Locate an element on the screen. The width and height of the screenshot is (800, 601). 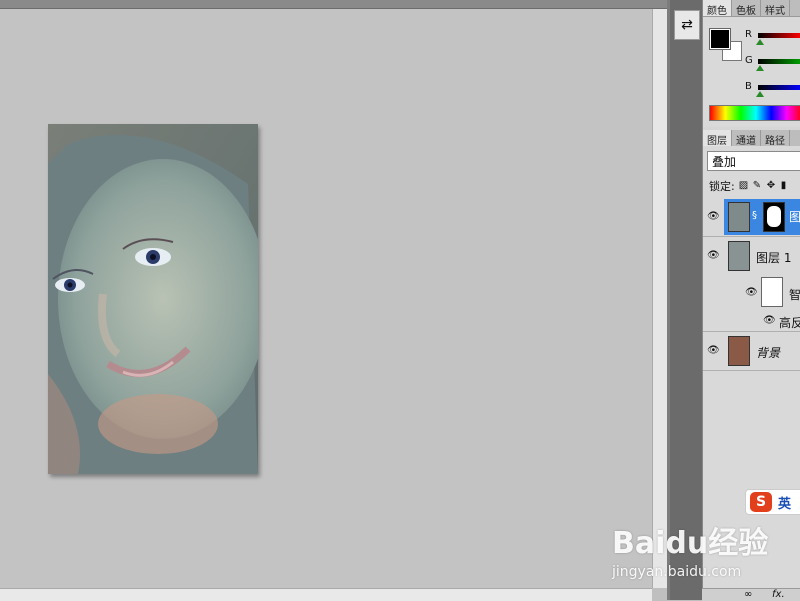
tab-channels: 通道 is located at coordinates (746, 138).